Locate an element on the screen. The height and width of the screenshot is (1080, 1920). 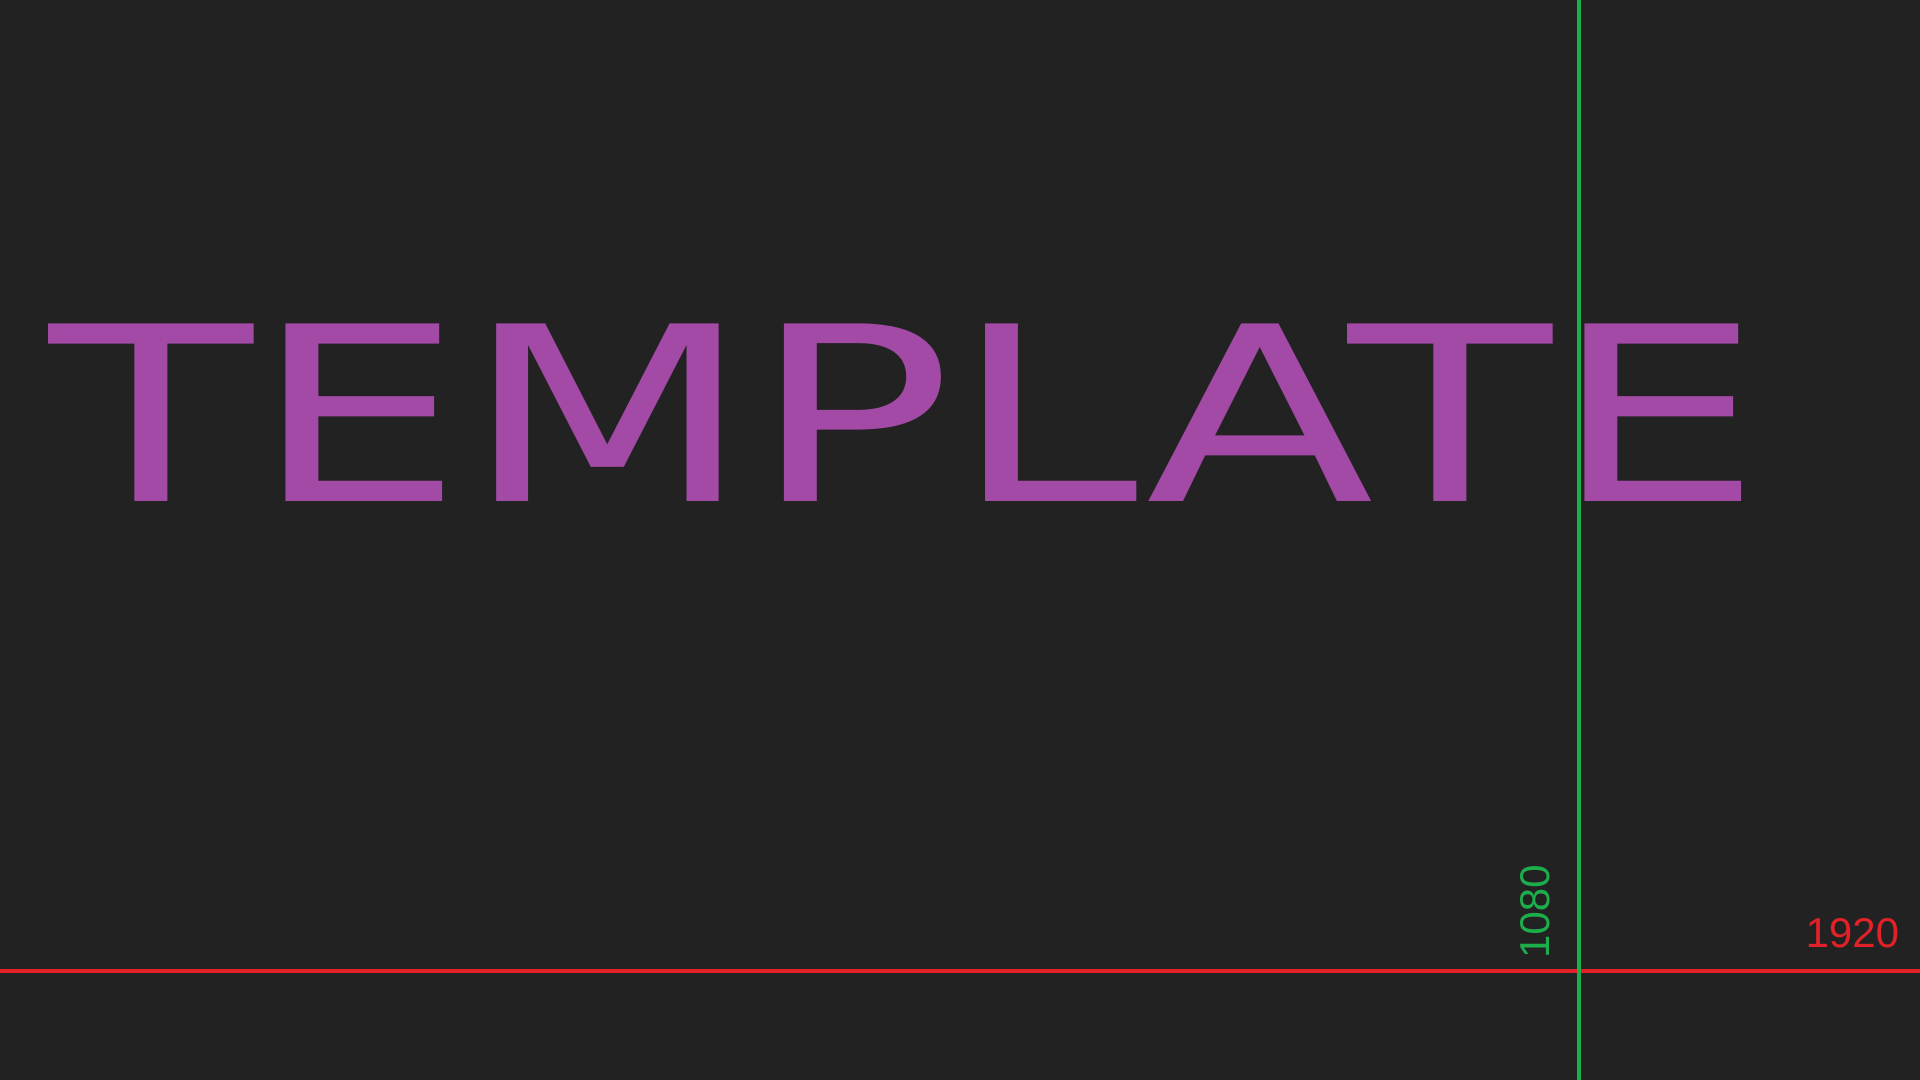
height-label: 1080 is located at coordinates (1534, 911).